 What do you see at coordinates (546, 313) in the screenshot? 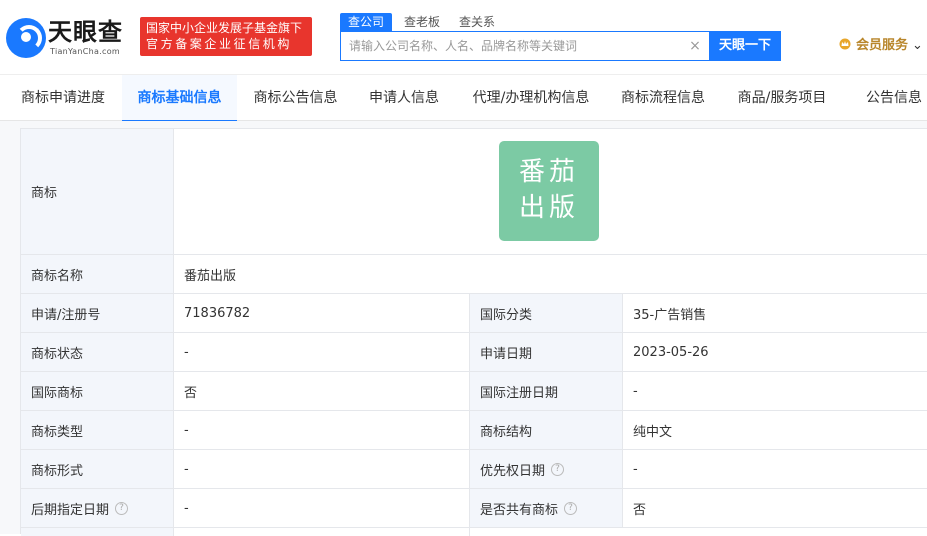
I see `field-label: 国际分类` at bounding box center [546, 313].